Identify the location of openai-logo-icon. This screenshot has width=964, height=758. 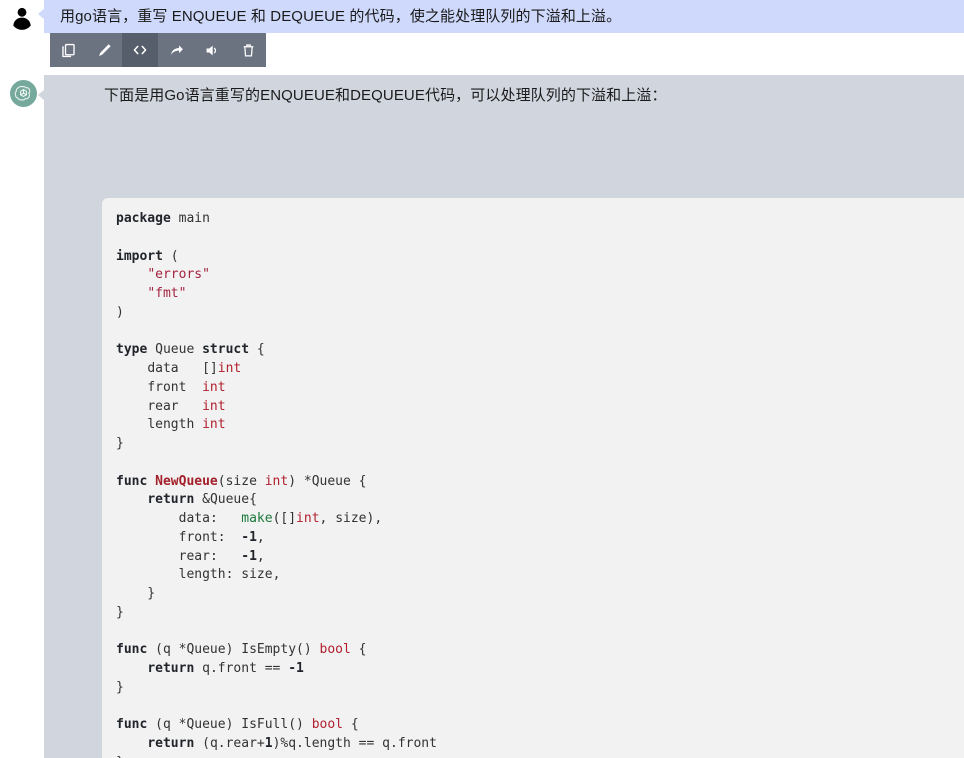
(23, 93).